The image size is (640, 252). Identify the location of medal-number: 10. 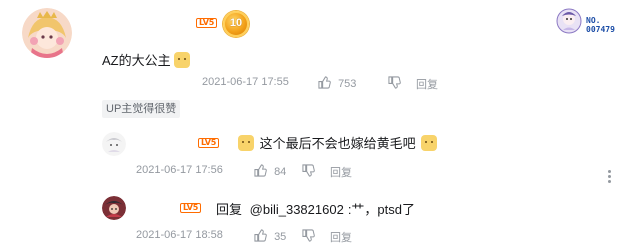
(236, 23).